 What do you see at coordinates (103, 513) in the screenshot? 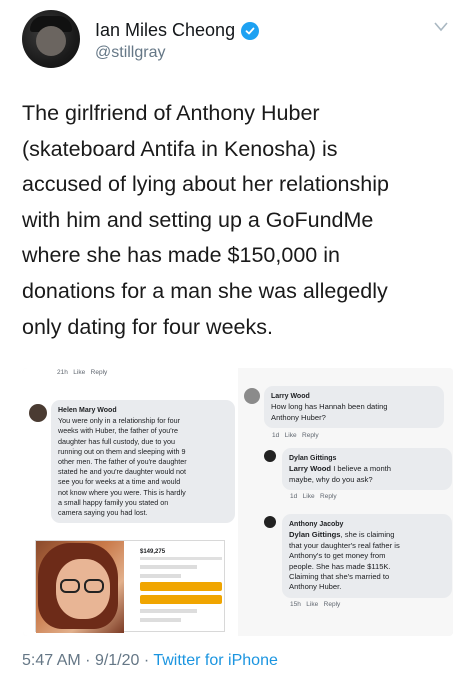
I see `comment-line: camera saying you had lost.` at bounding box center [103, 513].